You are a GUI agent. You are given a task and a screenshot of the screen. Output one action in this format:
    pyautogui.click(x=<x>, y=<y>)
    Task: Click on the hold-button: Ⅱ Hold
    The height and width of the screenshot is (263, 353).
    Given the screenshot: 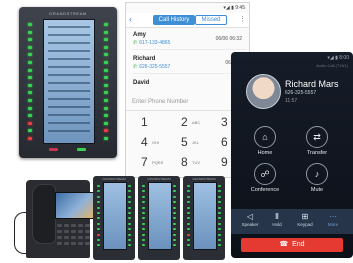 What is the action you would take?
    pyautogui.click(x=277, y=219)
    